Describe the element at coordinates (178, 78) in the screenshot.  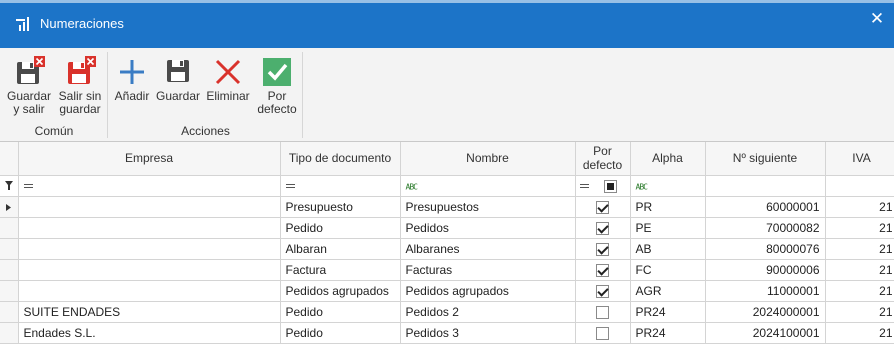
I see `save-button: Guardar` at that location.